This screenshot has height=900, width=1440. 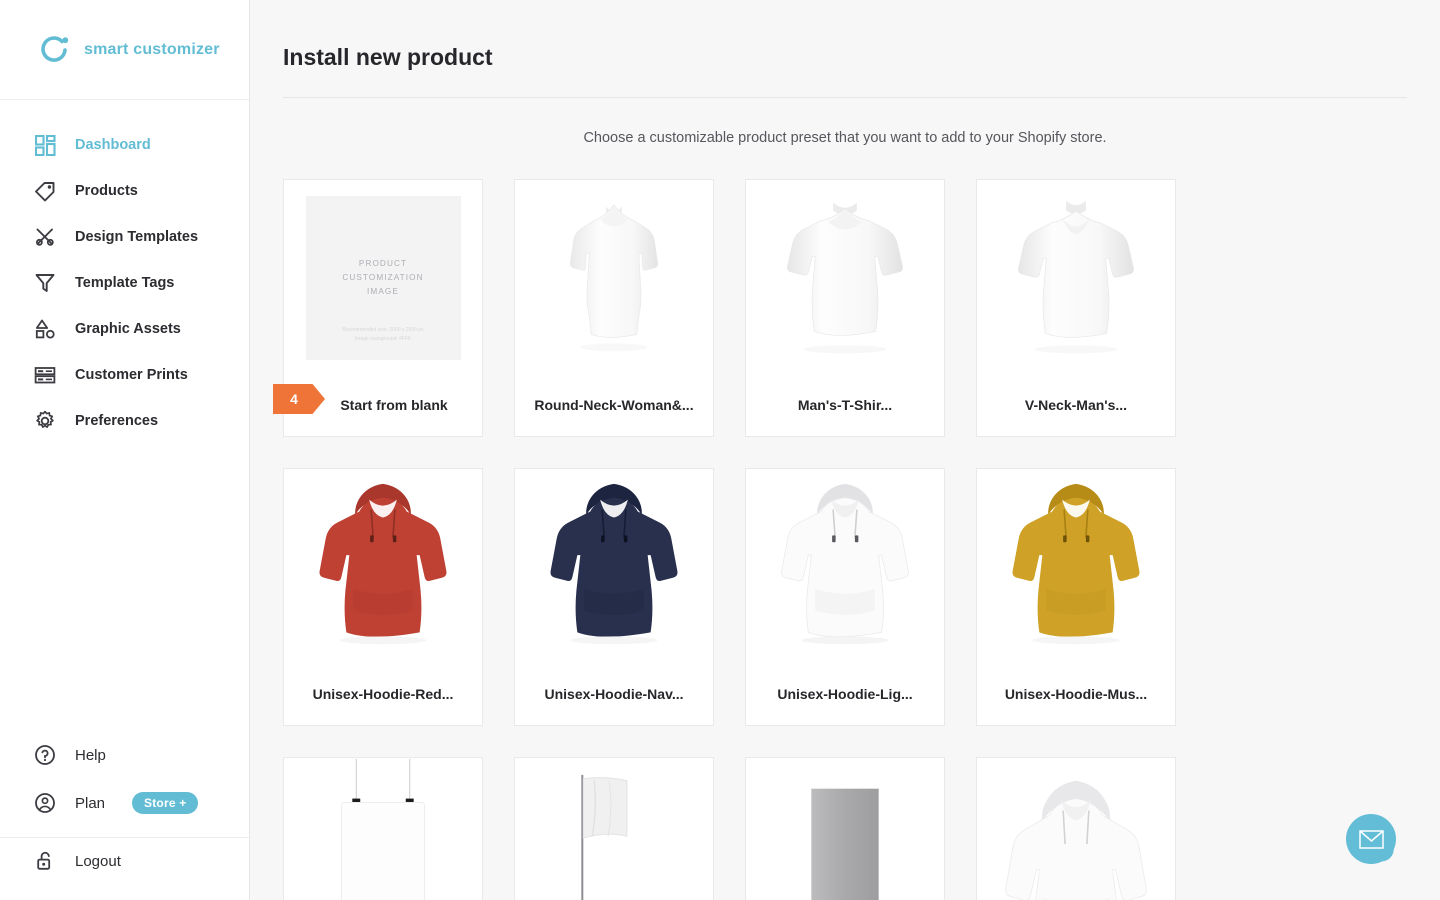 What do you see at coordinates (45, 375) in the screenshot?
I see `print-layers-icon` at bounding box center [45, 375].